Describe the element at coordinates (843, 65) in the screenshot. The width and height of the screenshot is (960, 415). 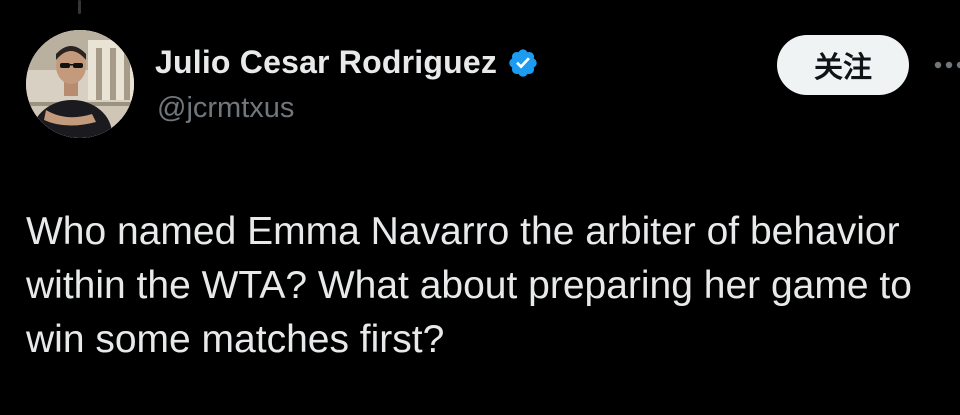
I see `follow-button: 关注` at that location.